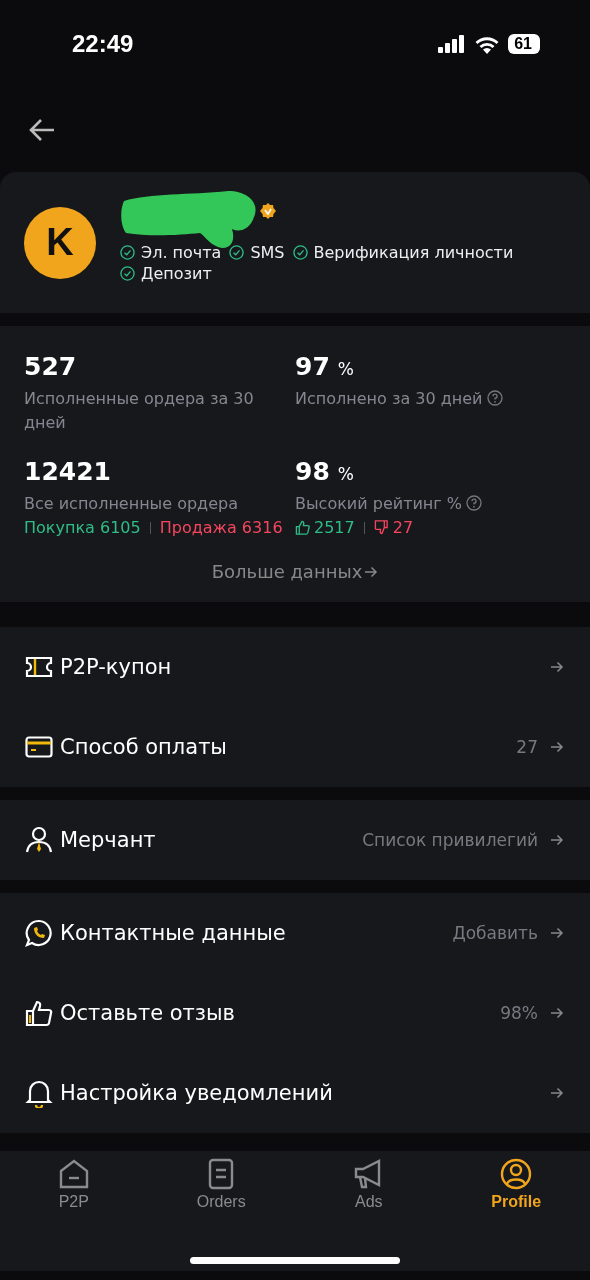  Describe the element at coordinates (389, 398) in the screenshot. I see `stat-label: Исполнено за 30 дней` at that location.